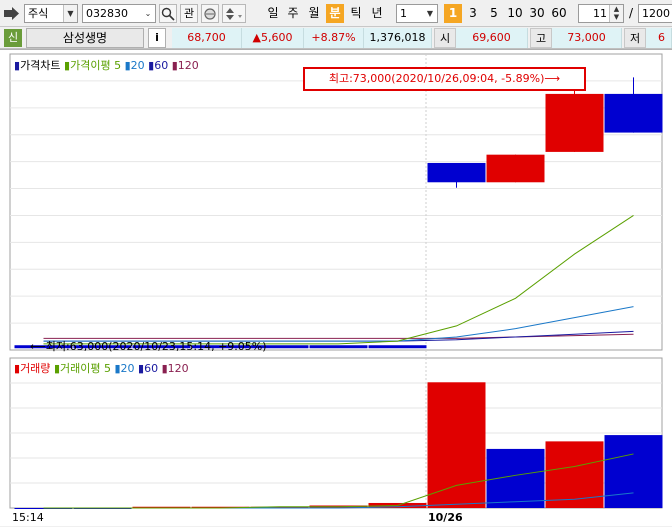  I want to click on panel-toggle-icon, so click(12, 13).